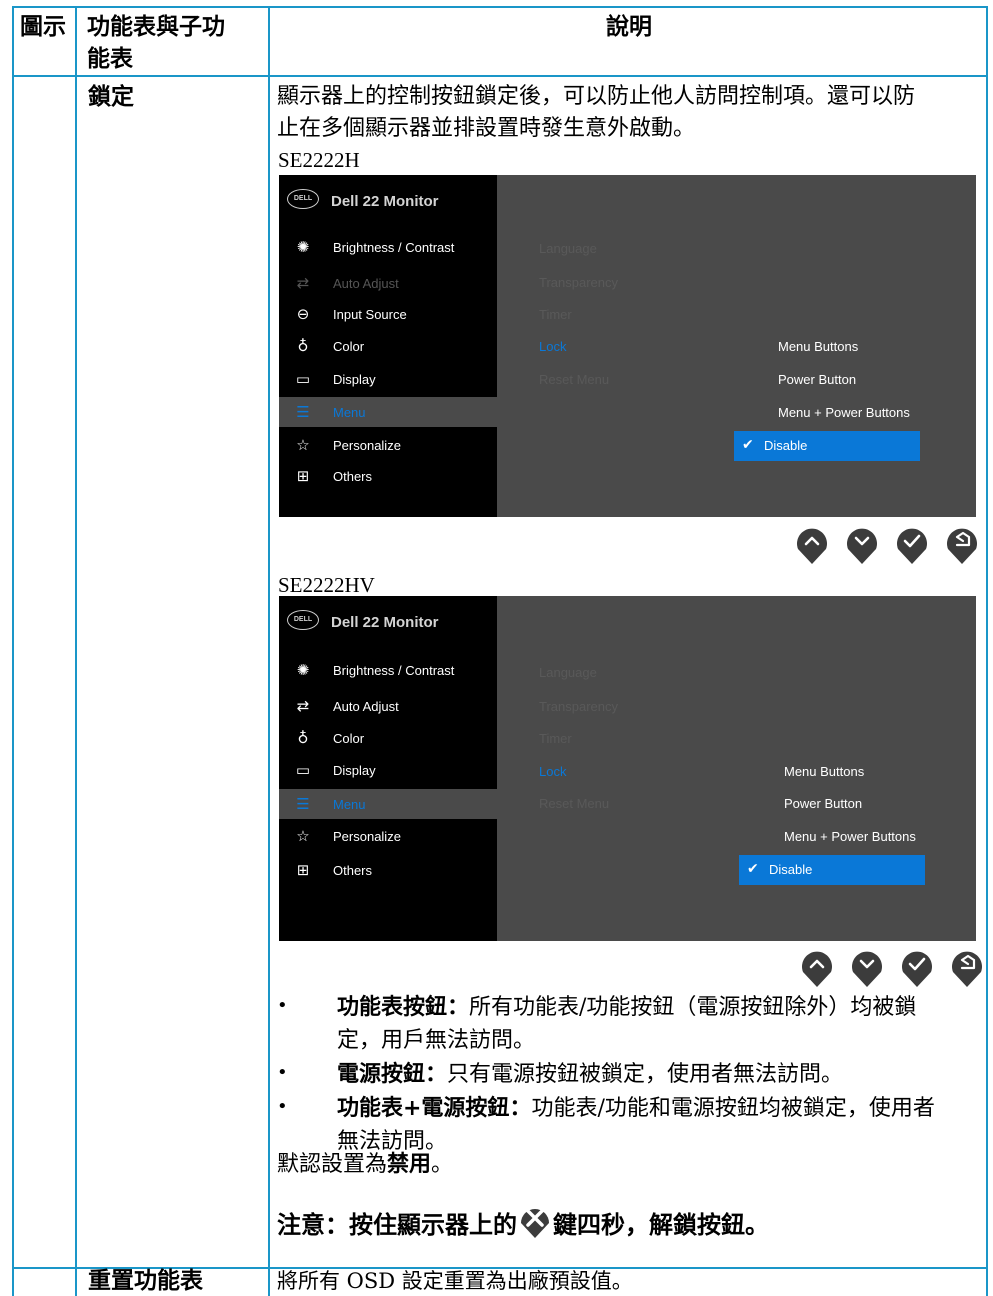  What do you see at coordinates (403, 1007) in the screenshot?
I see `bullet-term: 功能表按鈕：` at bounding box center [403, 1007].